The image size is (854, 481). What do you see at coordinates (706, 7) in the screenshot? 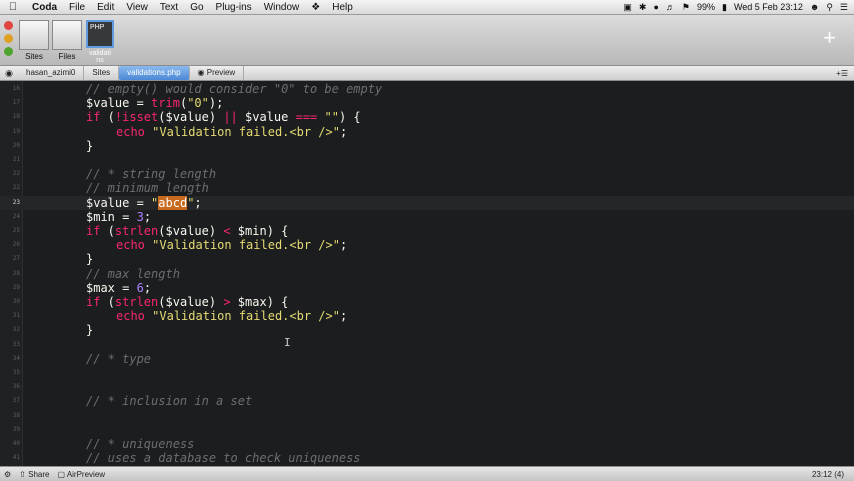
I see `battery-text: 99%` at bounding box center [706, 7].